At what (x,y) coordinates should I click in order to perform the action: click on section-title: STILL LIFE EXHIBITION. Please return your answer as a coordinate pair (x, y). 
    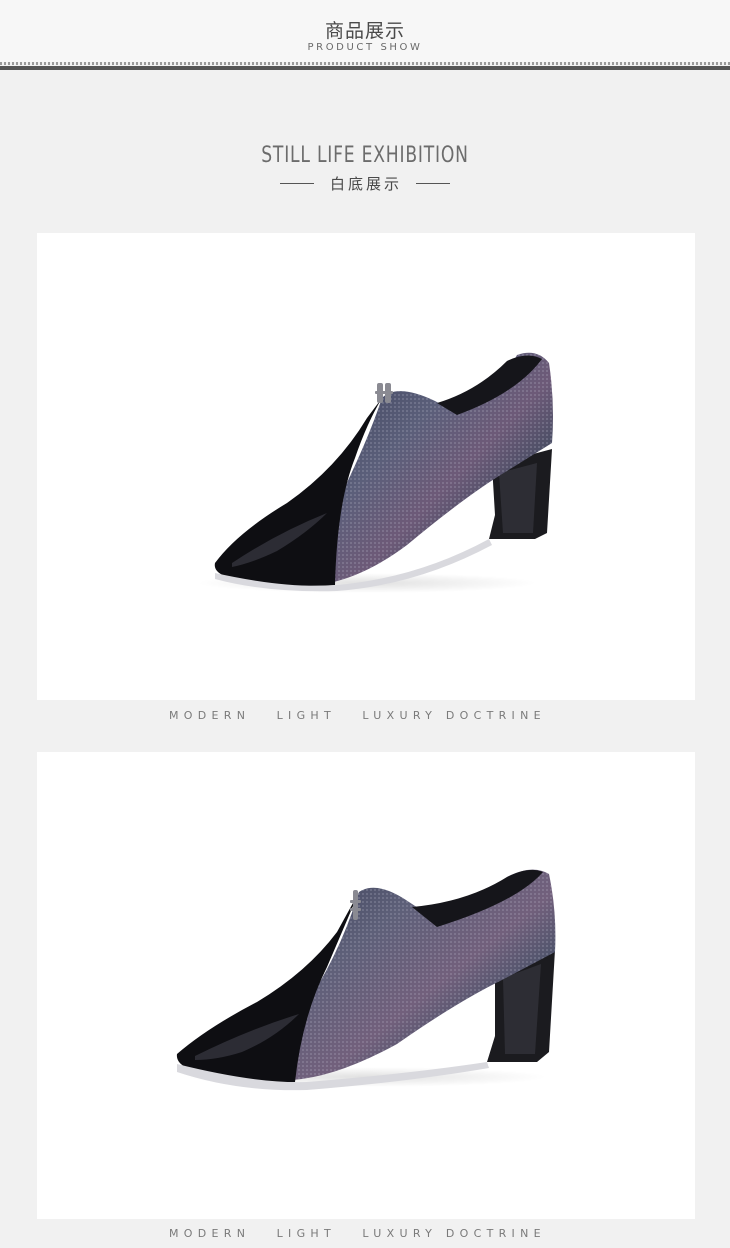
    Looking at the image, I should click on (365, 155).